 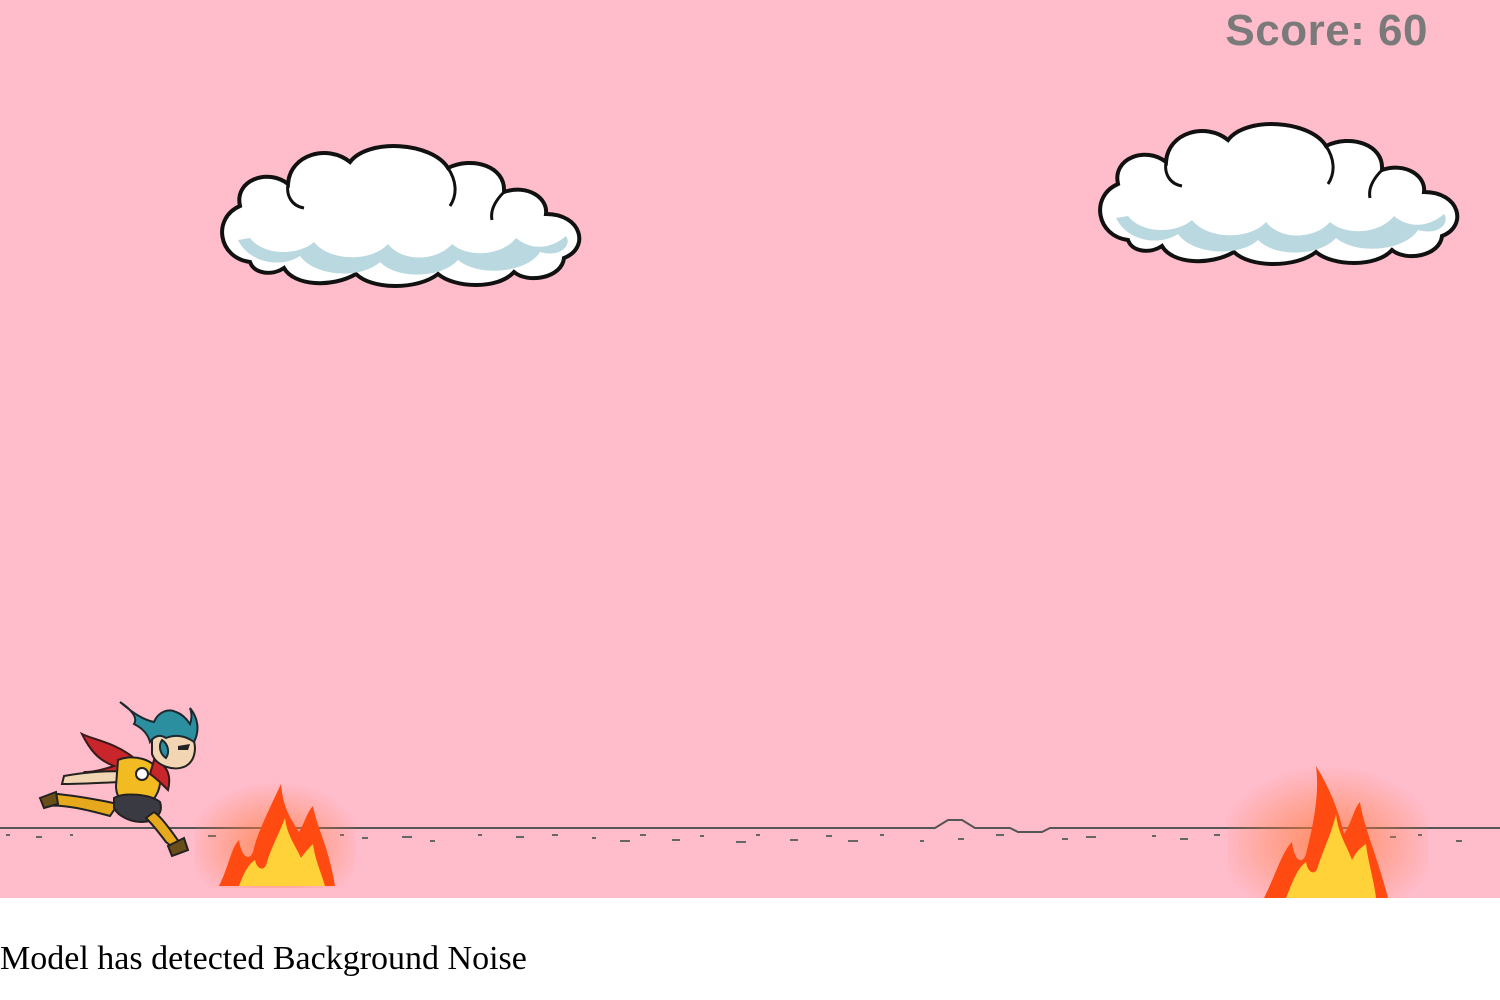 What do you see at coordinates (263, 958) in the screenshot?
I see `status-message: Model has detected Background Noise` at bounding box center [263, 958].